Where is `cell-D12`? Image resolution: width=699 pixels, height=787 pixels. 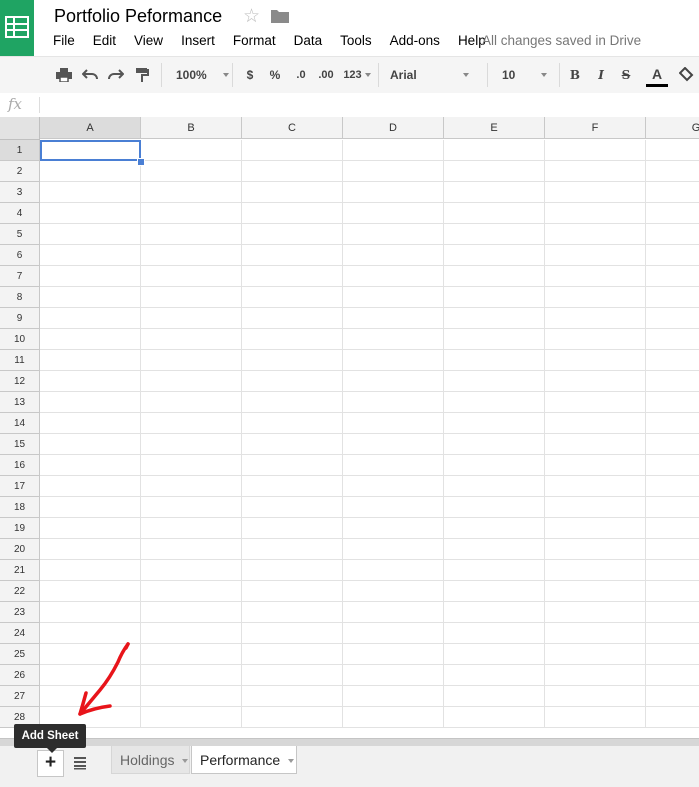 cell-D12 is located at coordinates (393, 381).